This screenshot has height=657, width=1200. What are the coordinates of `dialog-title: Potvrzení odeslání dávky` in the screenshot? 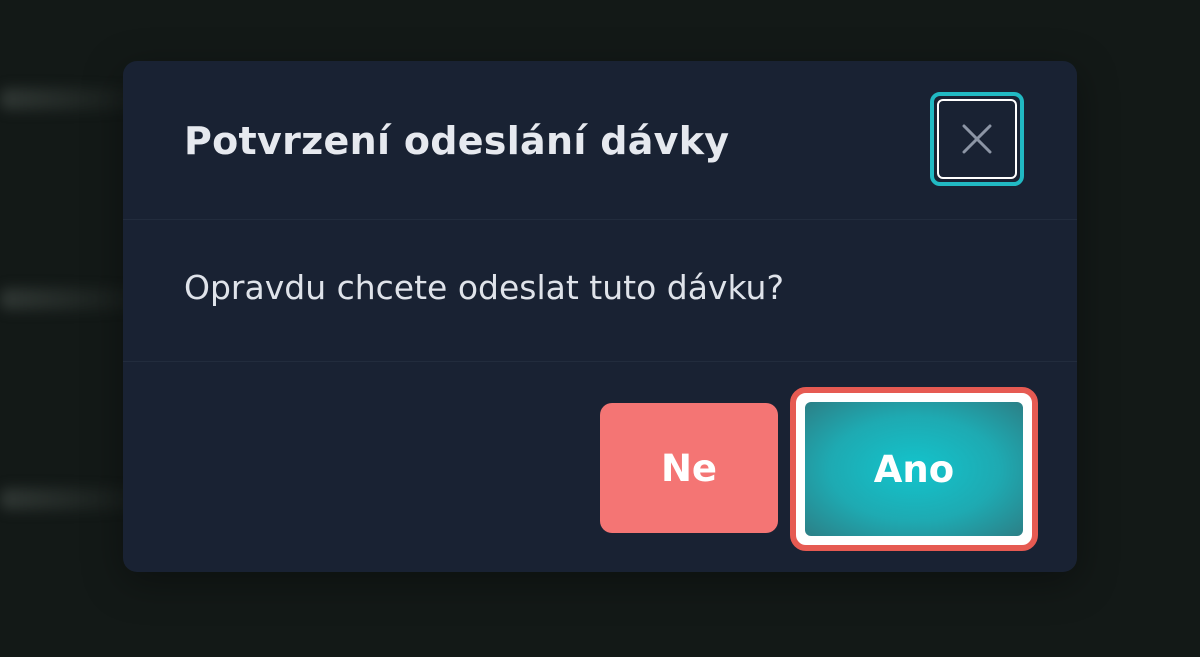 It's located at (457, 141).